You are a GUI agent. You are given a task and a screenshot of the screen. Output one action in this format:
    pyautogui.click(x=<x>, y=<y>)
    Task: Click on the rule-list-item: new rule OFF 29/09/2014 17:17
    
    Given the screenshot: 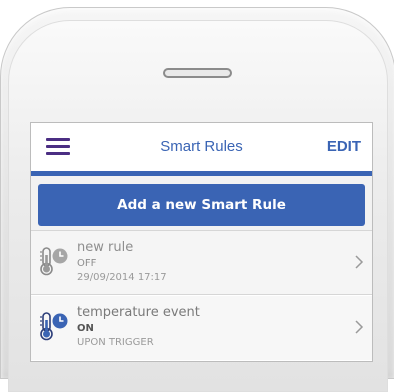 What is the action you would take?
    pyautogui.click(x=201, y=263)
    